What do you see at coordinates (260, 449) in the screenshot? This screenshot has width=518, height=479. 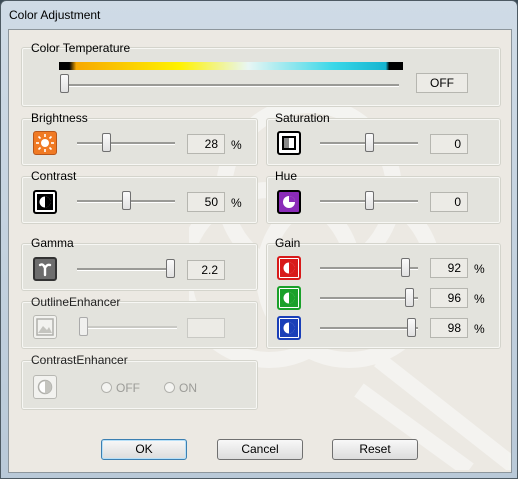 I see `cancel-button: Cancel` at bounding box center [260, 449].